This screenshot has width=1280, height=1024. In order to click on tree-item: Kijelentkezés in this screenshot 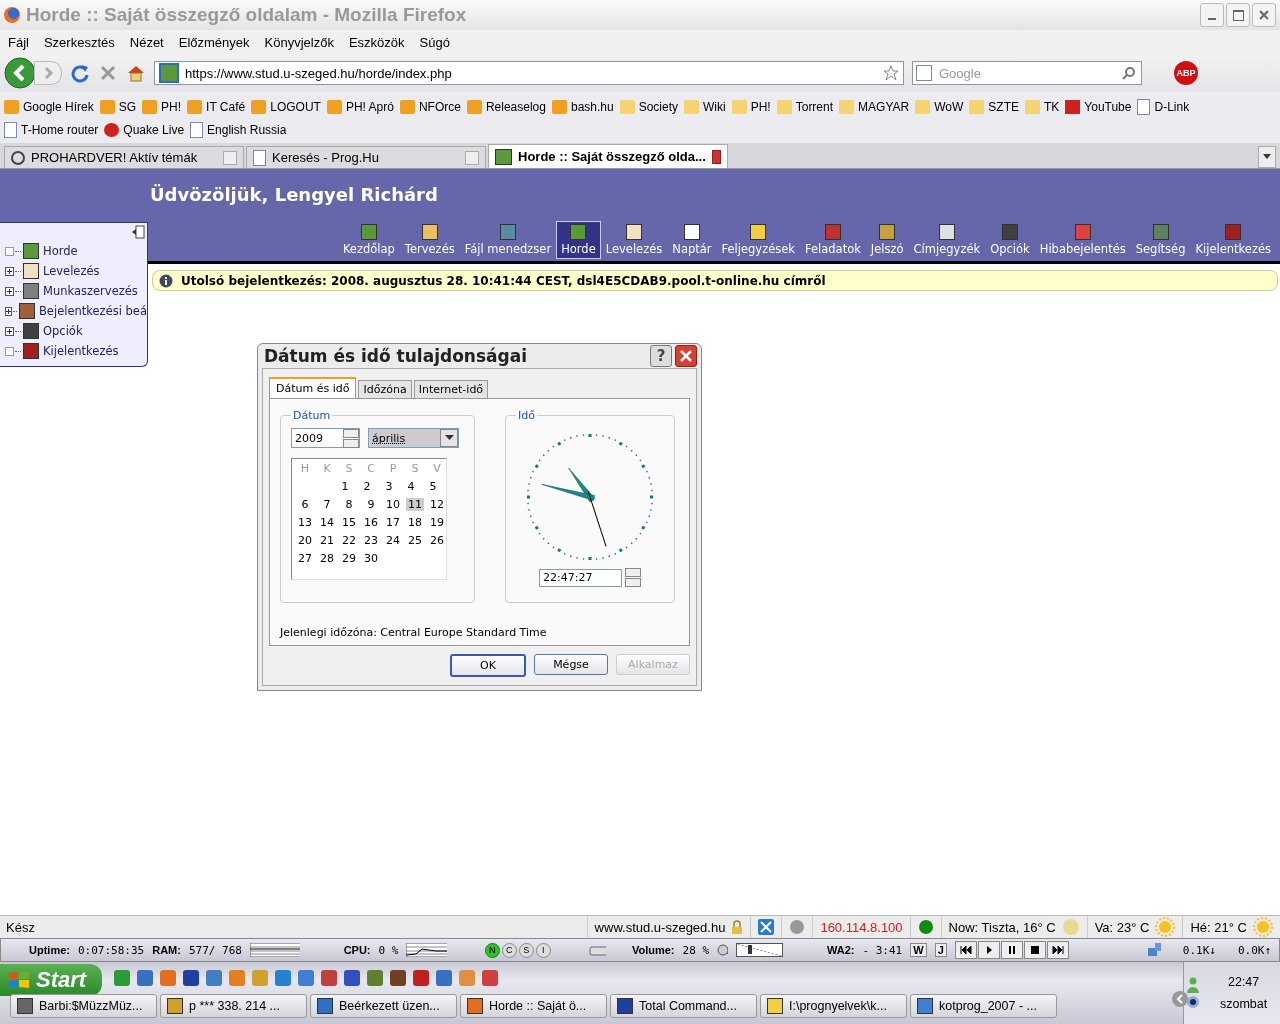, I will do `click(81, 351)`.